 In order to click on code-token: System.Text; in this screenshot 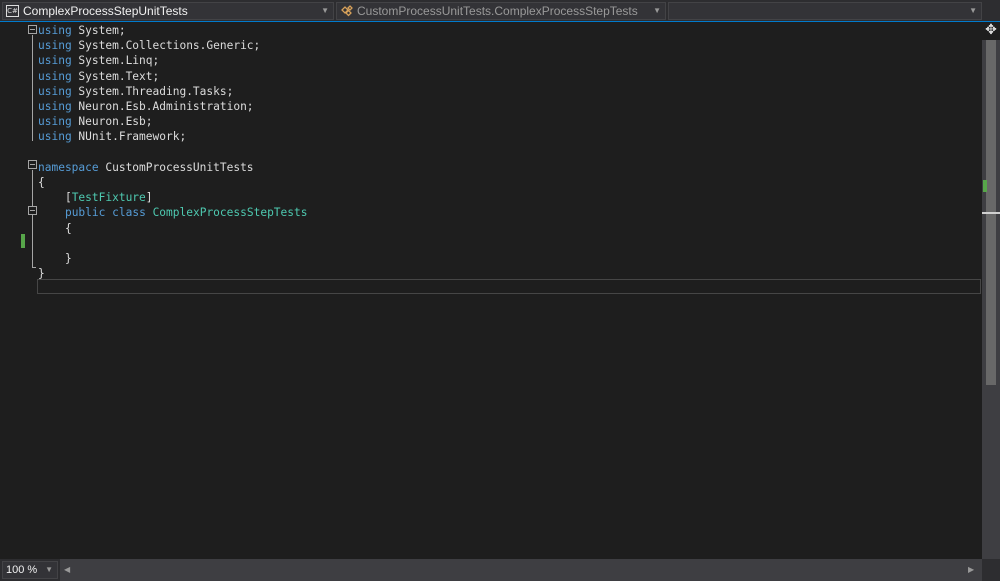, I will do `click(115, 76)`.